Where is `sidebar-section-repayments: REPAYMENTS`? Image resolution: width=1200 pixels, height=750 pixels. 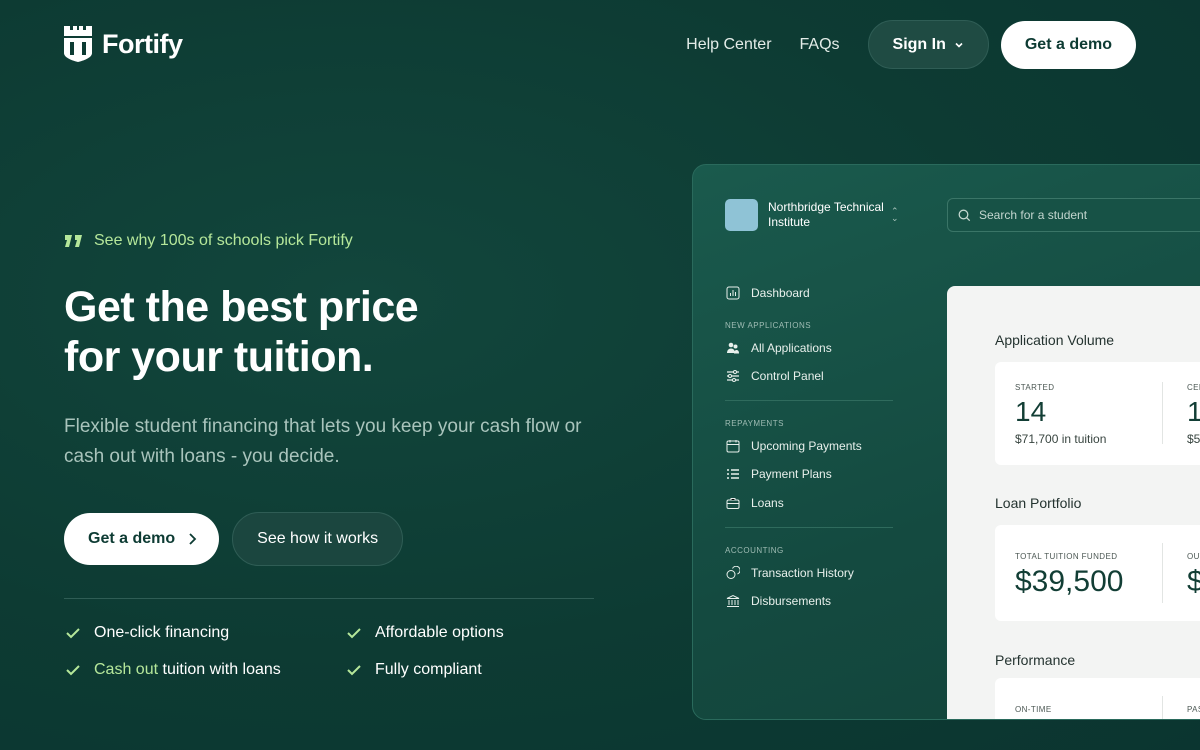
sidebar-section-repayments: REPAYMENTS is located at coordinates (754, 423).